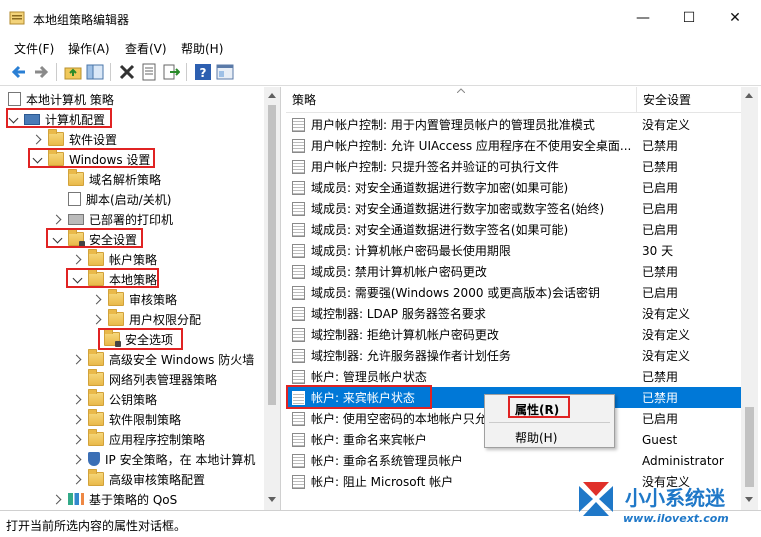 This screenshot has height=537, width=761. I want to click on menu-action: 操作(A), so click(89, 48).